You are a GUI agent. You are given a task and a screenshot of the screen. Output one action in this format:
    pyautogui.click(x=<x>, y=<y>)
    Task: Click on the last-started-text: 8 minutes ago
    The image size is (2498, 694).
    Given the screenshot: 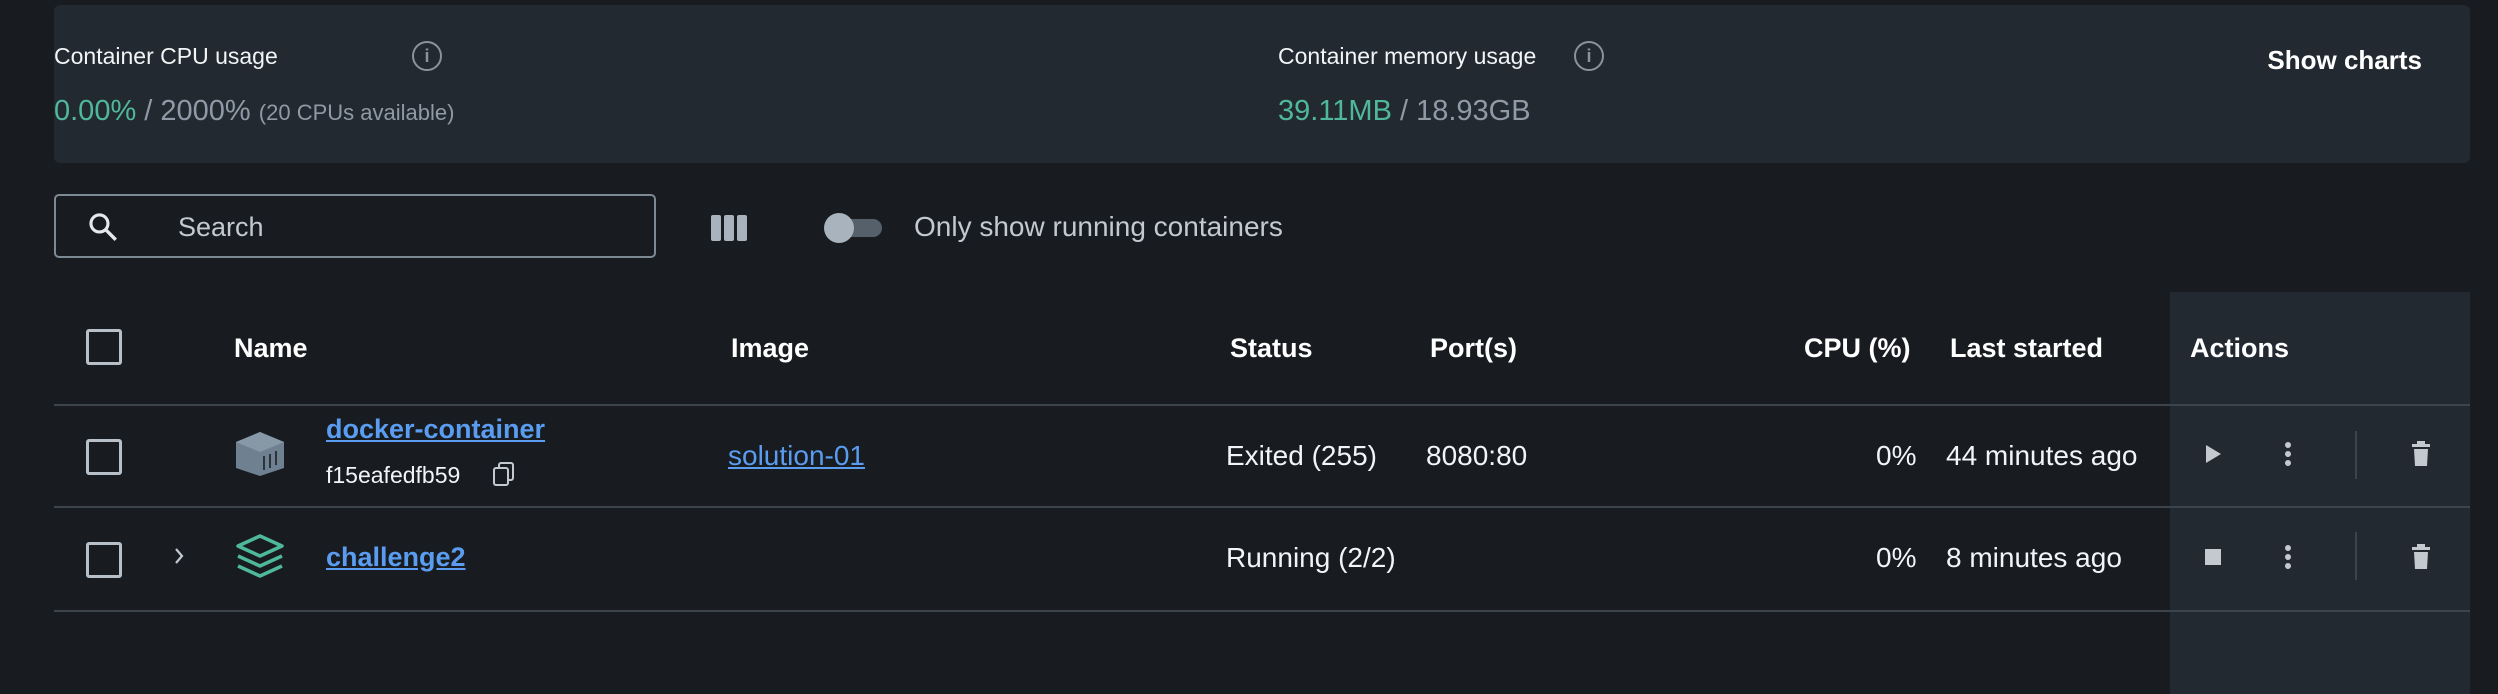 What is the action you would take?
    pyautogui.click(x=2034, y=557)
    